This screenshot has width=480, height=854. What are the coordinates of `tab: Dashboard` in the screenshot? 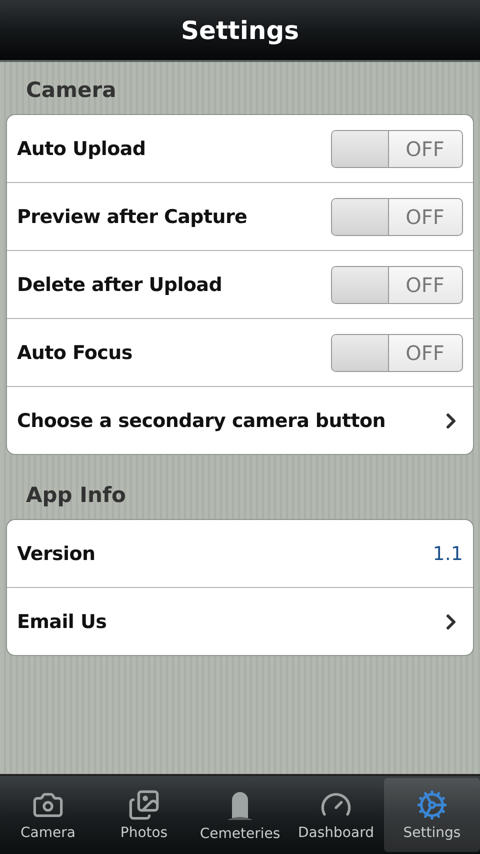 It's located at (336, 815).